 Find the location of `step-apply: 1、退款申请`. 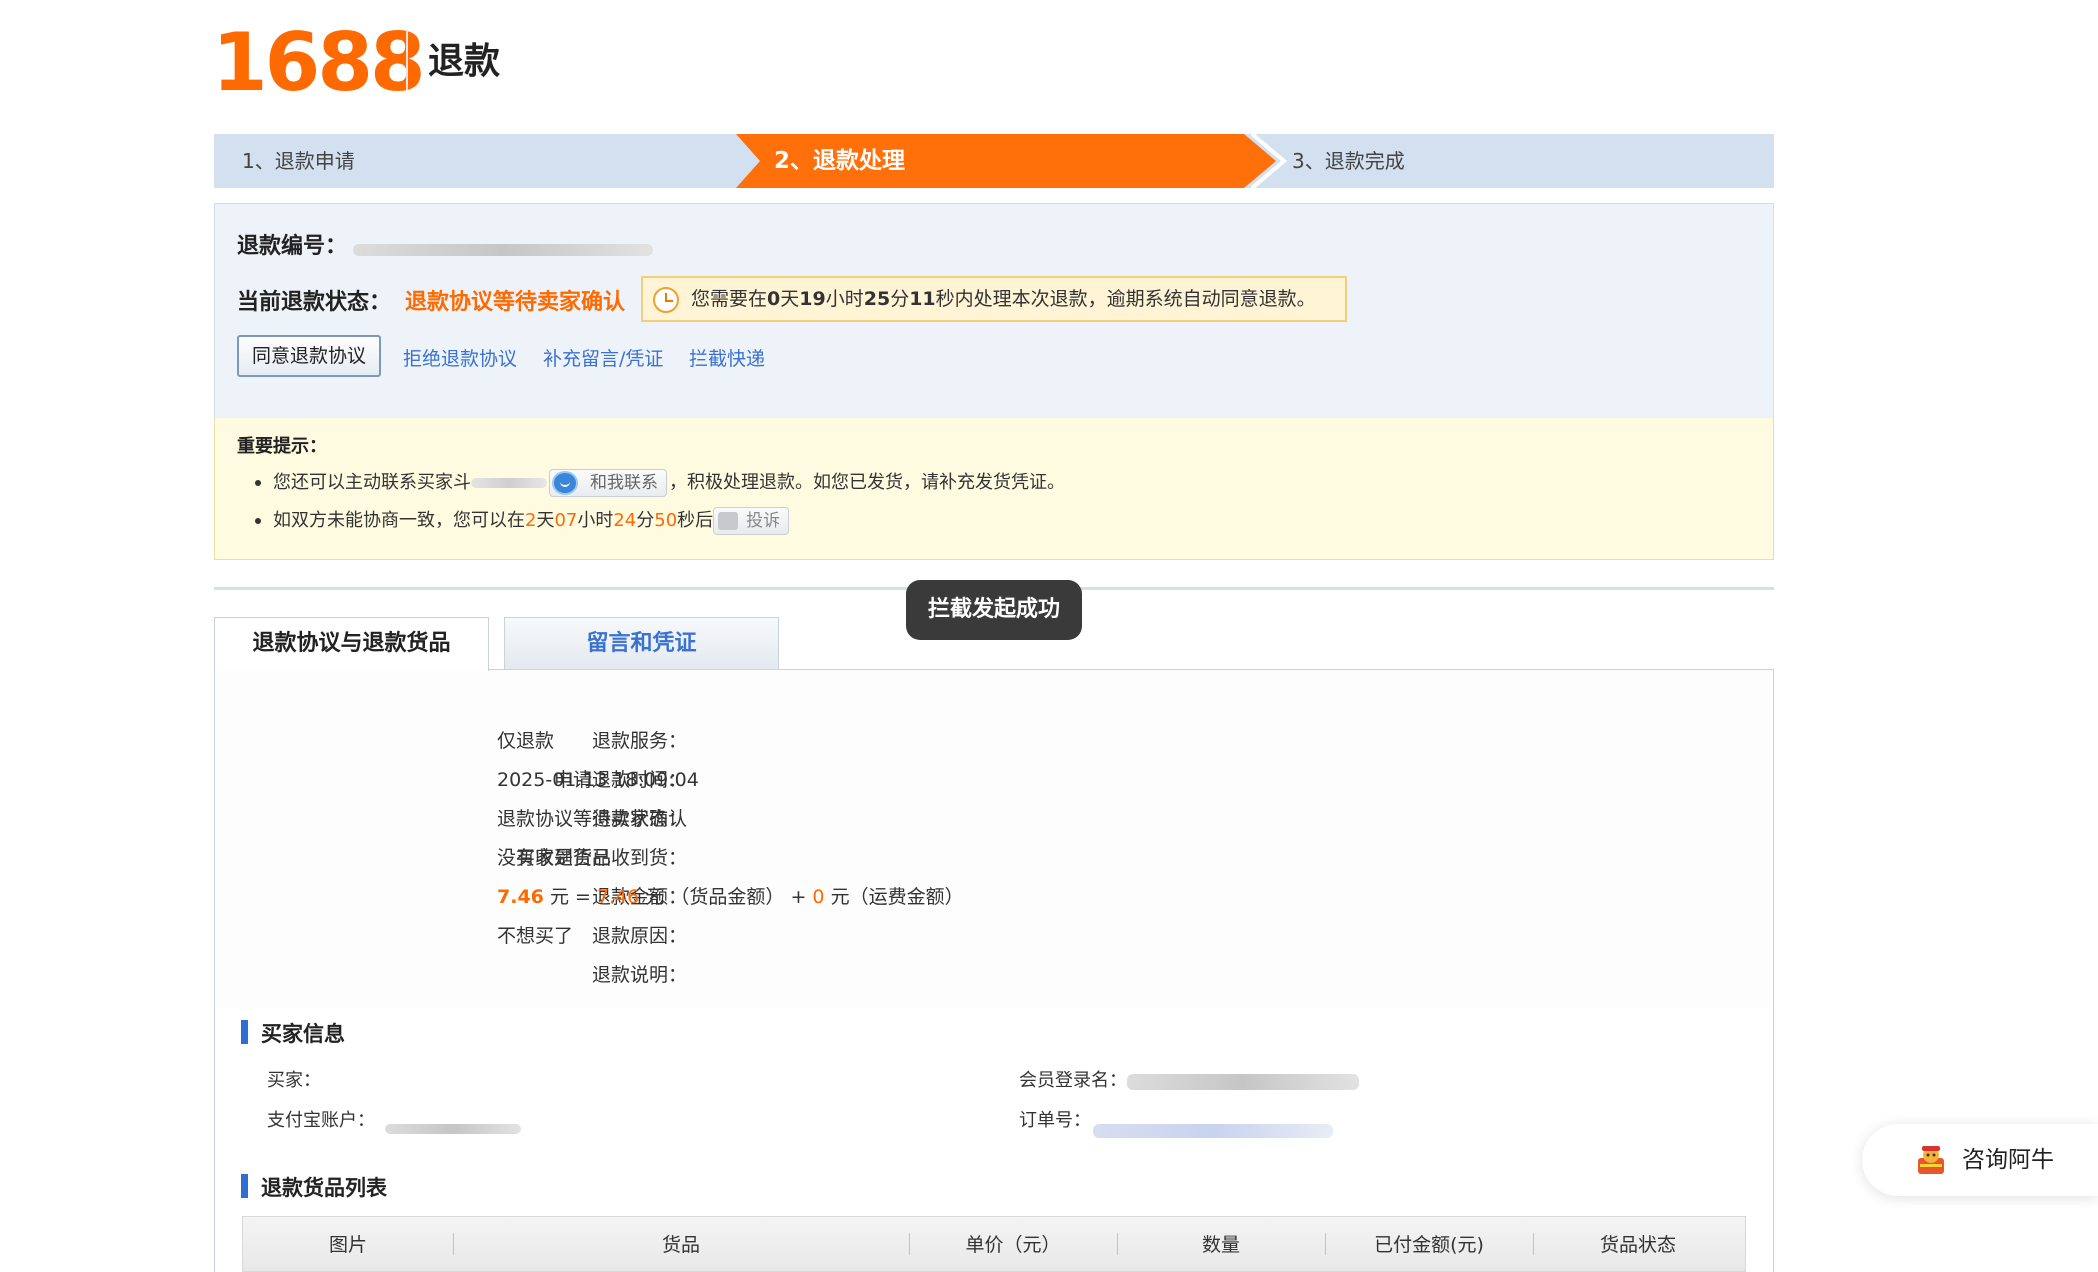

step-apply: 1、退款申请 is located at coordinates (298, 161).